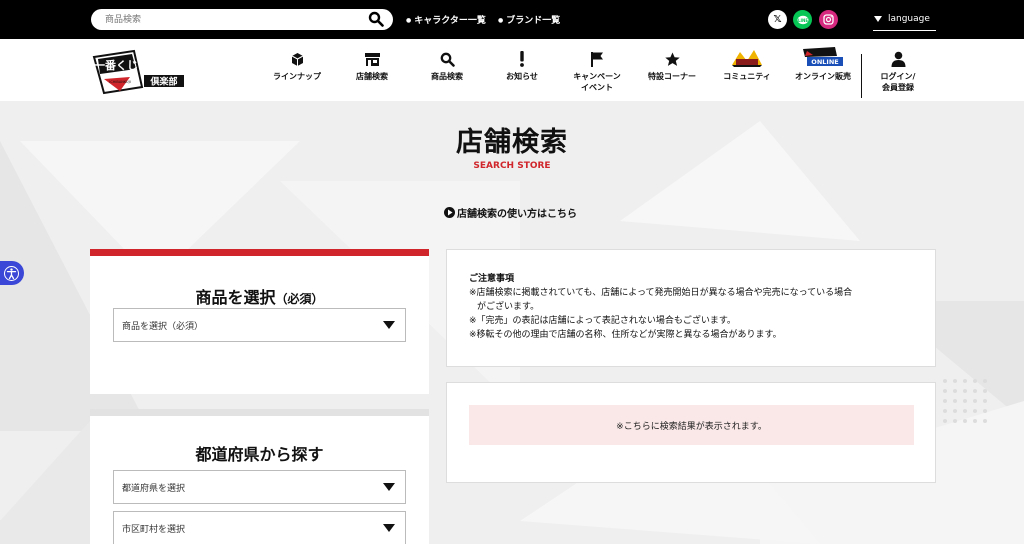 This screenshot has width=1024, height=544. I want to click on star-icon, so click(672, 59).